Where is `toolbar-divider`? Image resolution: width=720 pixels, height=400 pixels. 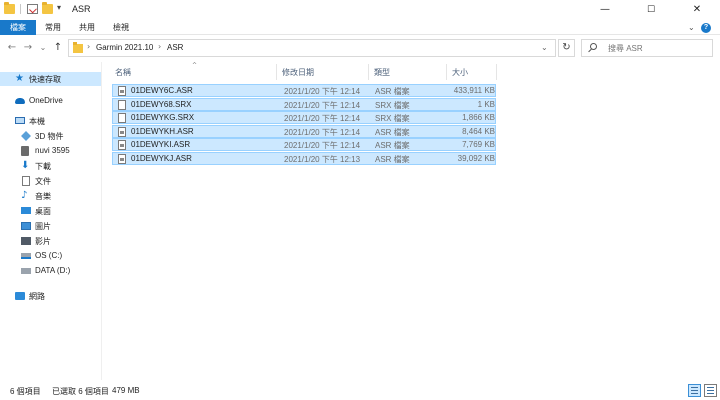
toolbar-divider is located at coordinates (20, 9).